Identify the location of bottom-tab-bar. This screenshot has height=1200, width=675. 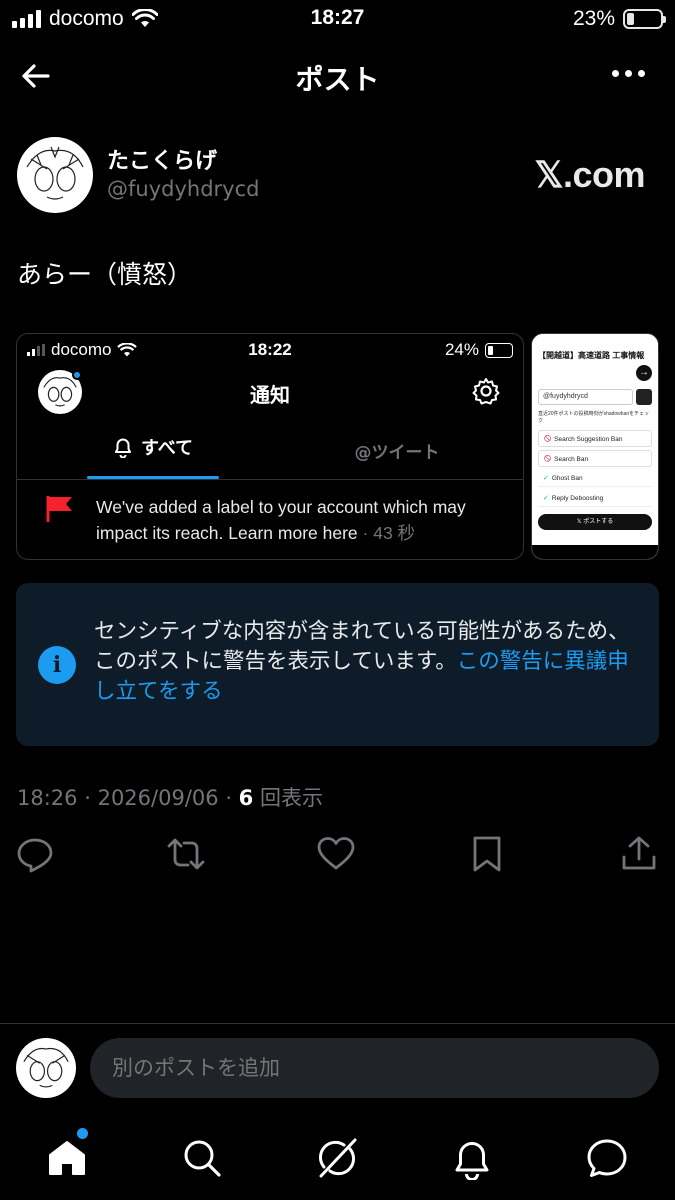
(337, 1159).